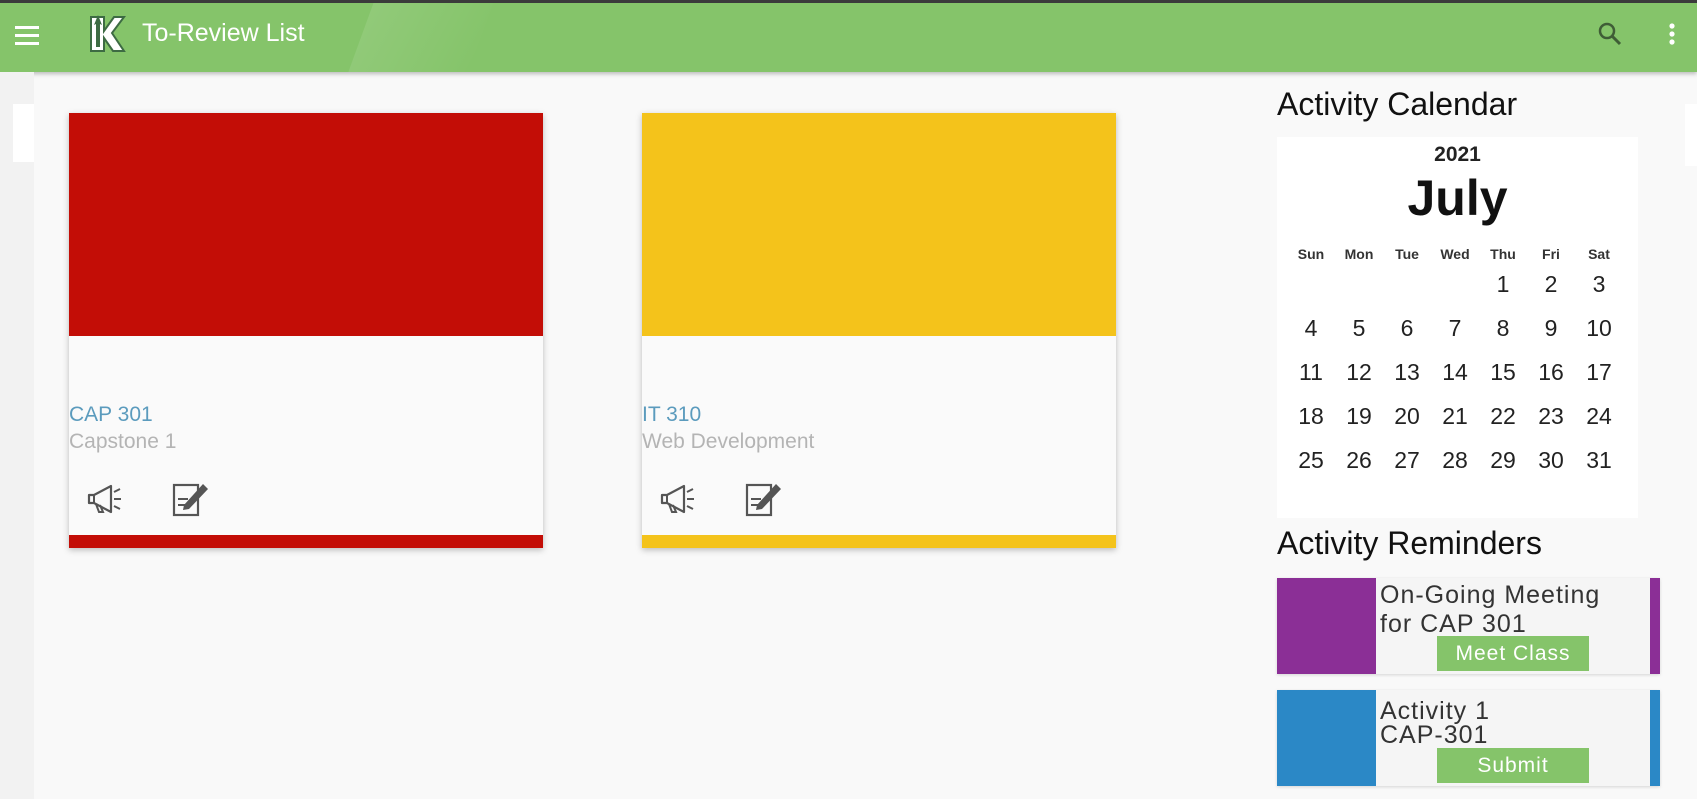  What do you see at coordinates (17, 435) in the screenshot?
I see `left-side-strip` at bounding box center [17, 435].